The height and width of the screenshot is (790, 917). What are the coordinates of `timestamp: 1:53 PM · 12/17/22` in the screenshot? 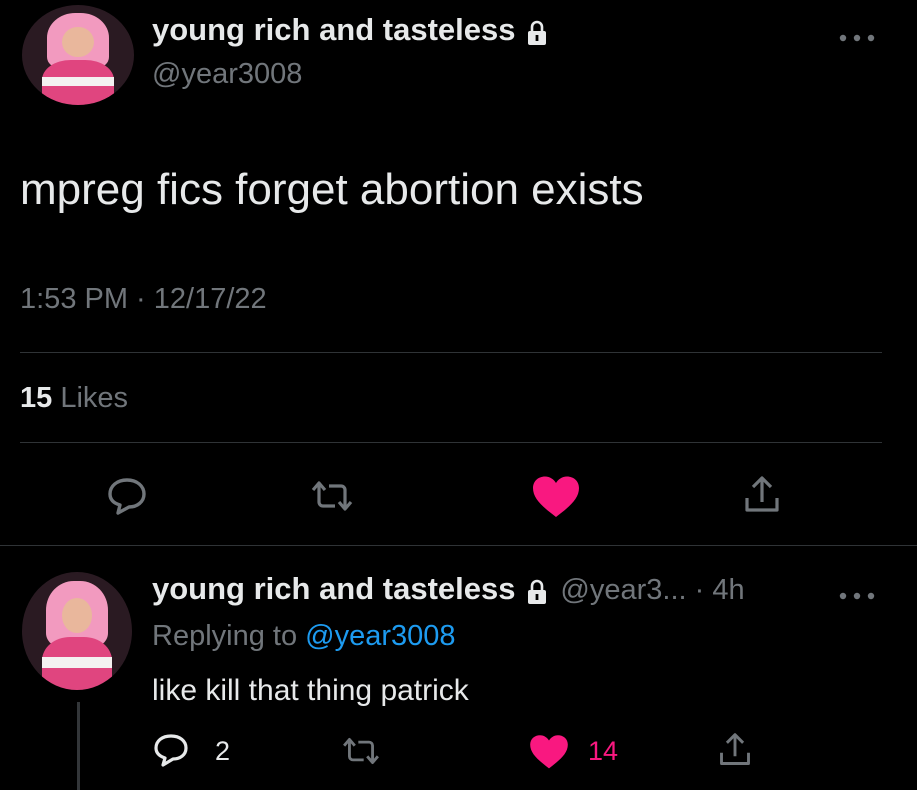 It's located at (143, 299).